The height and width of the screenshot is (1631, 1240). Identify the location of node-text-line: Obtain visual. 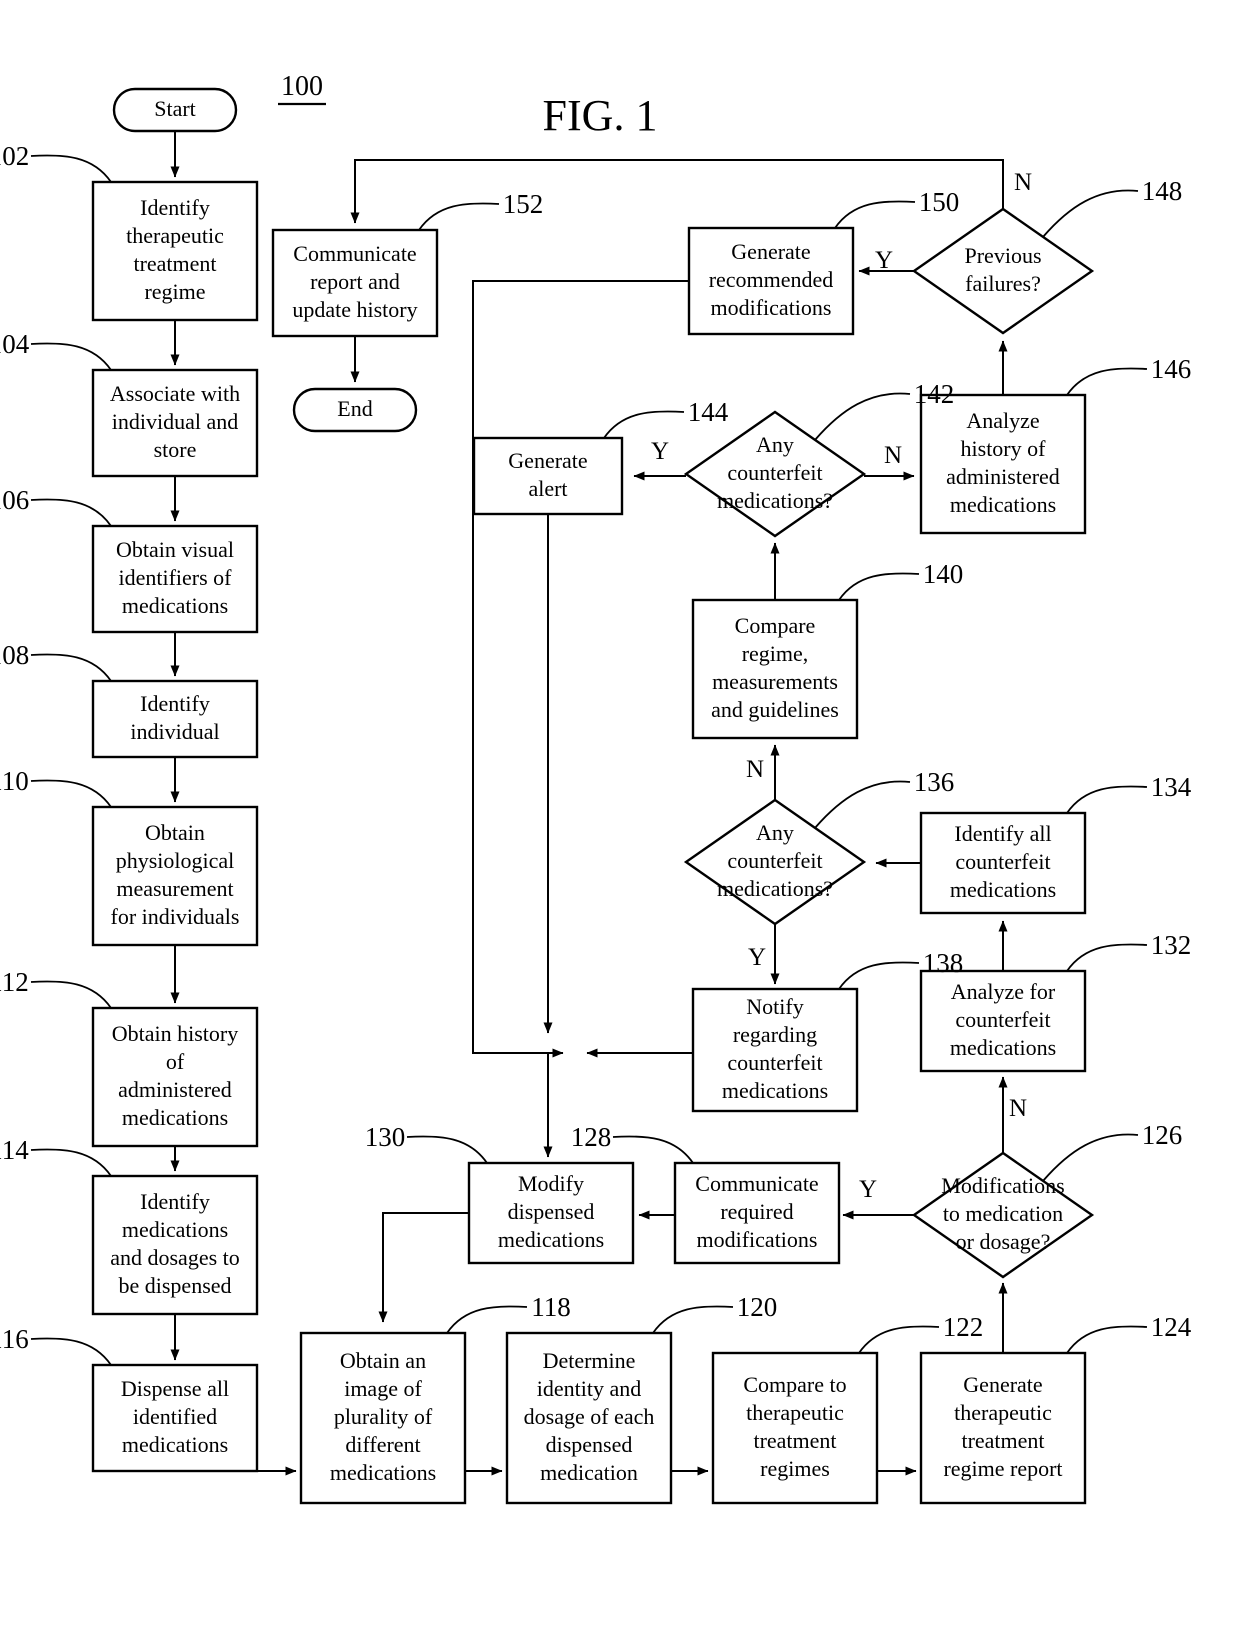
(175, 549).